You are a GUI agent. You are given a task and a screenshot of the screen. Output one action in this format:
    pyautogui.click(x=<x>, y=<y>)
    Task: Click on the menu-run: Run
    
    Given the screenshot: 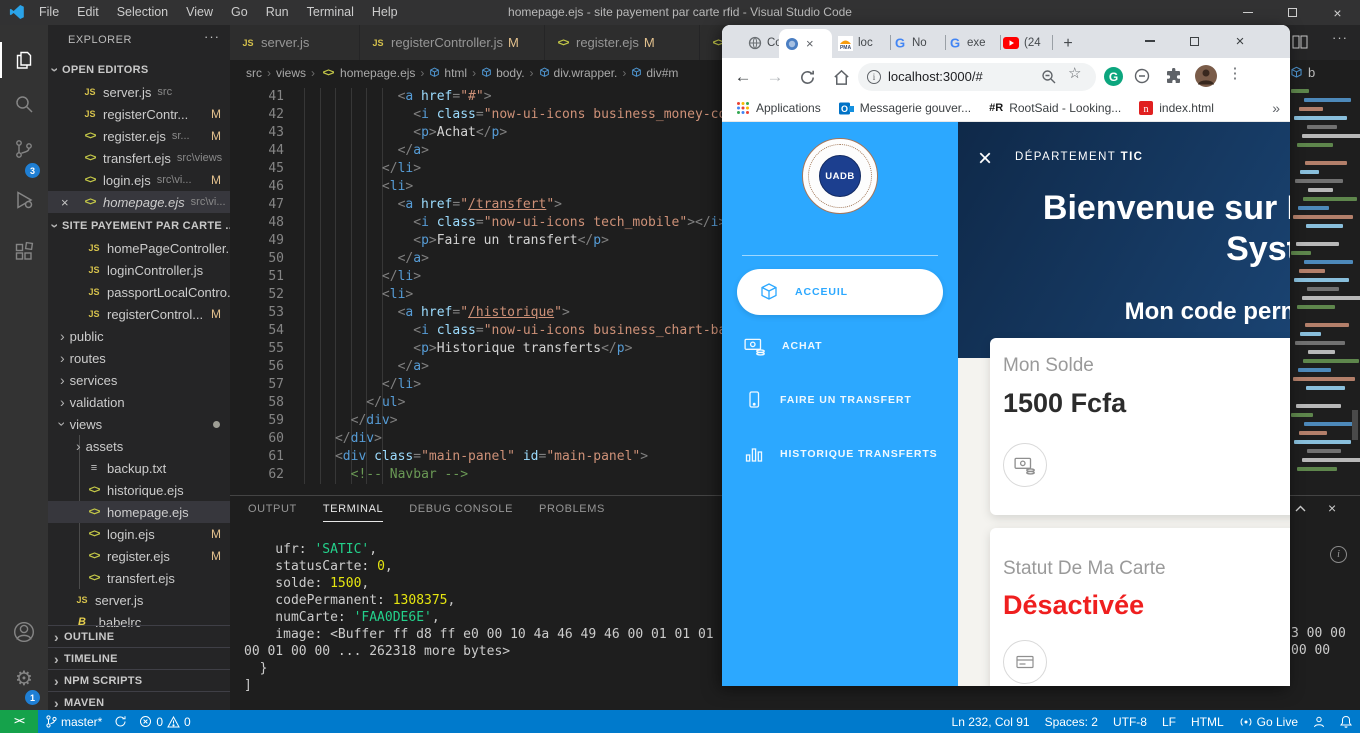 What is the action you would take?
    pyautogui.click(x=277, y=12)
    